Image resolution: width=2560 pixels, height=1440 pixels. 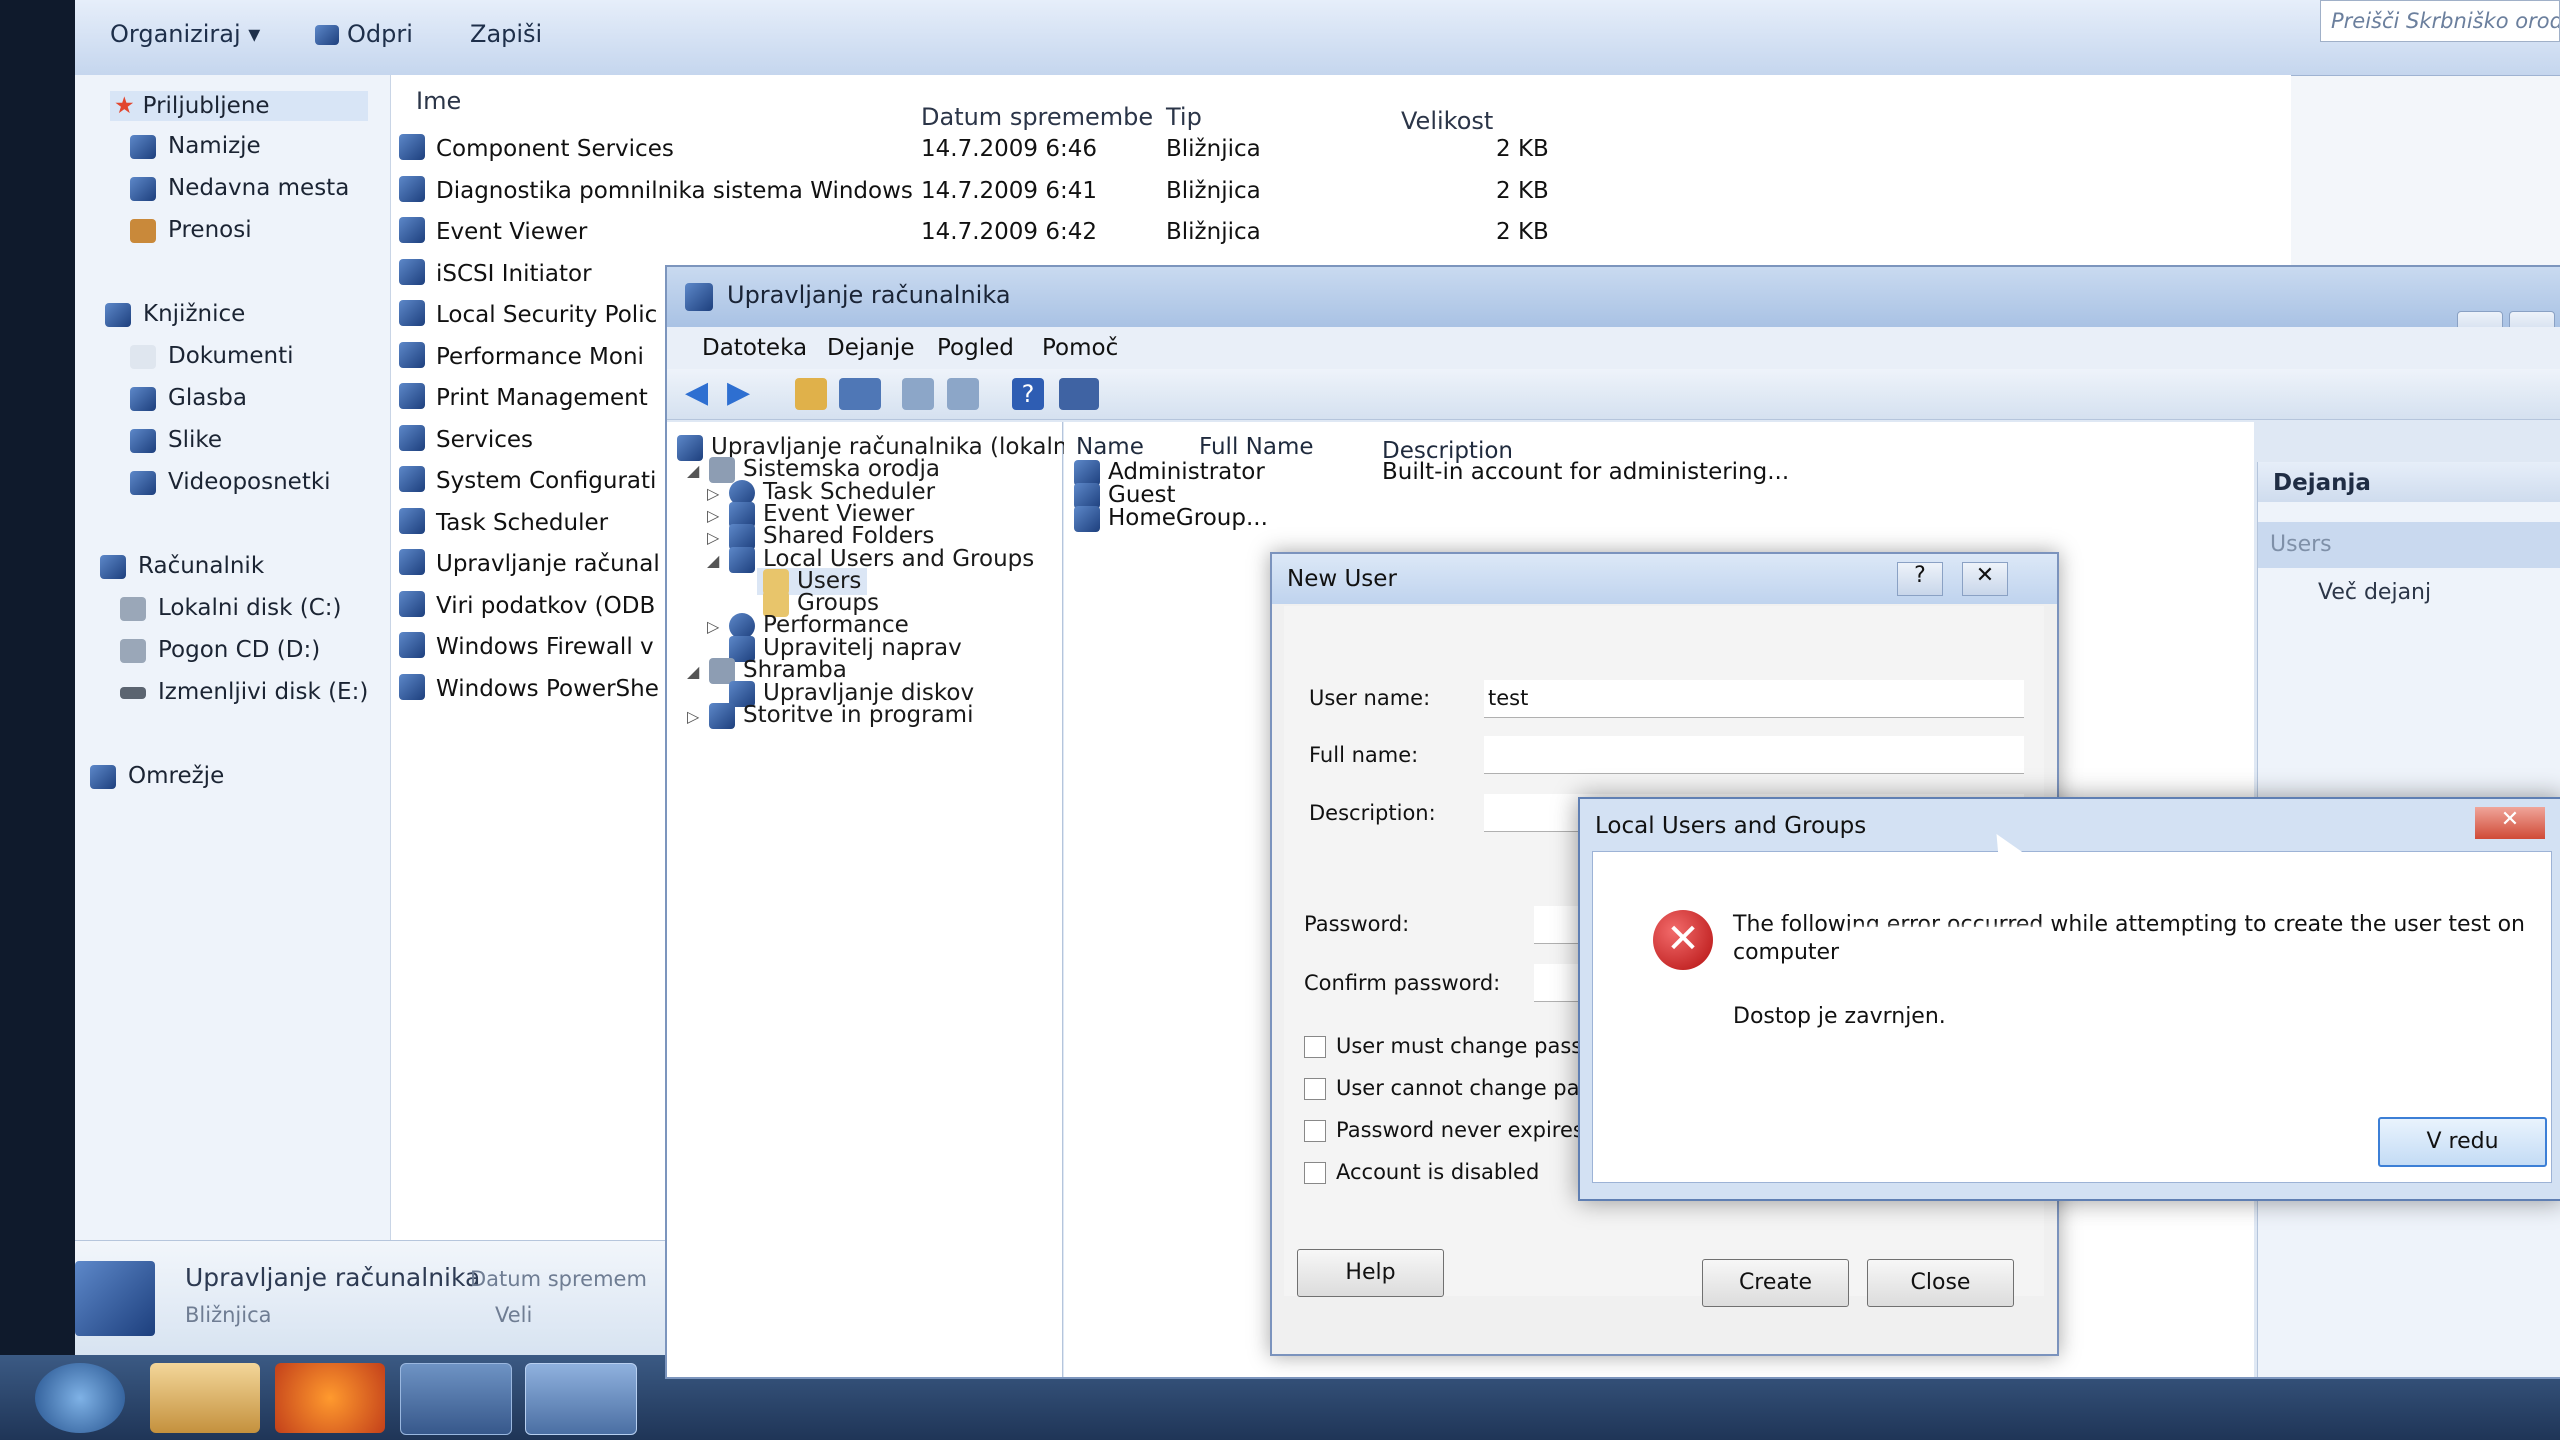 I want to click on libraries-icon, so click(x=118, y=314).